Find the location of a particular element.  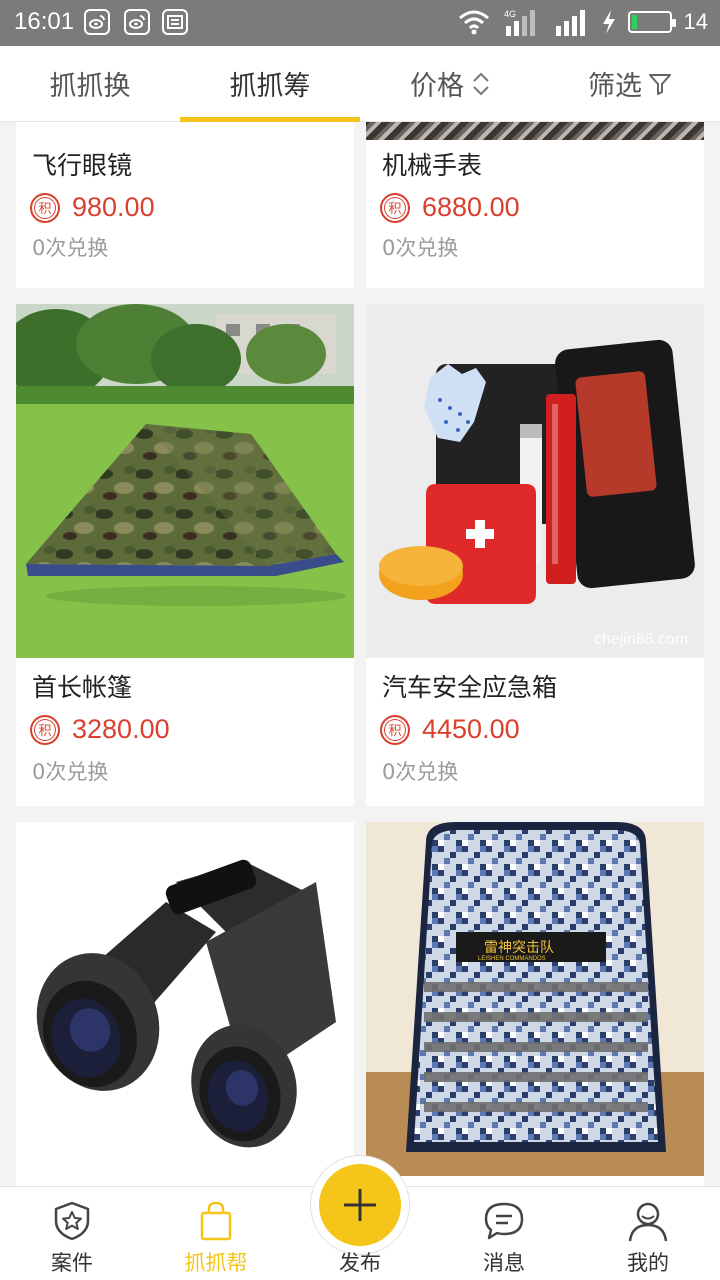

product-card is located at coordinates (185, 1004).